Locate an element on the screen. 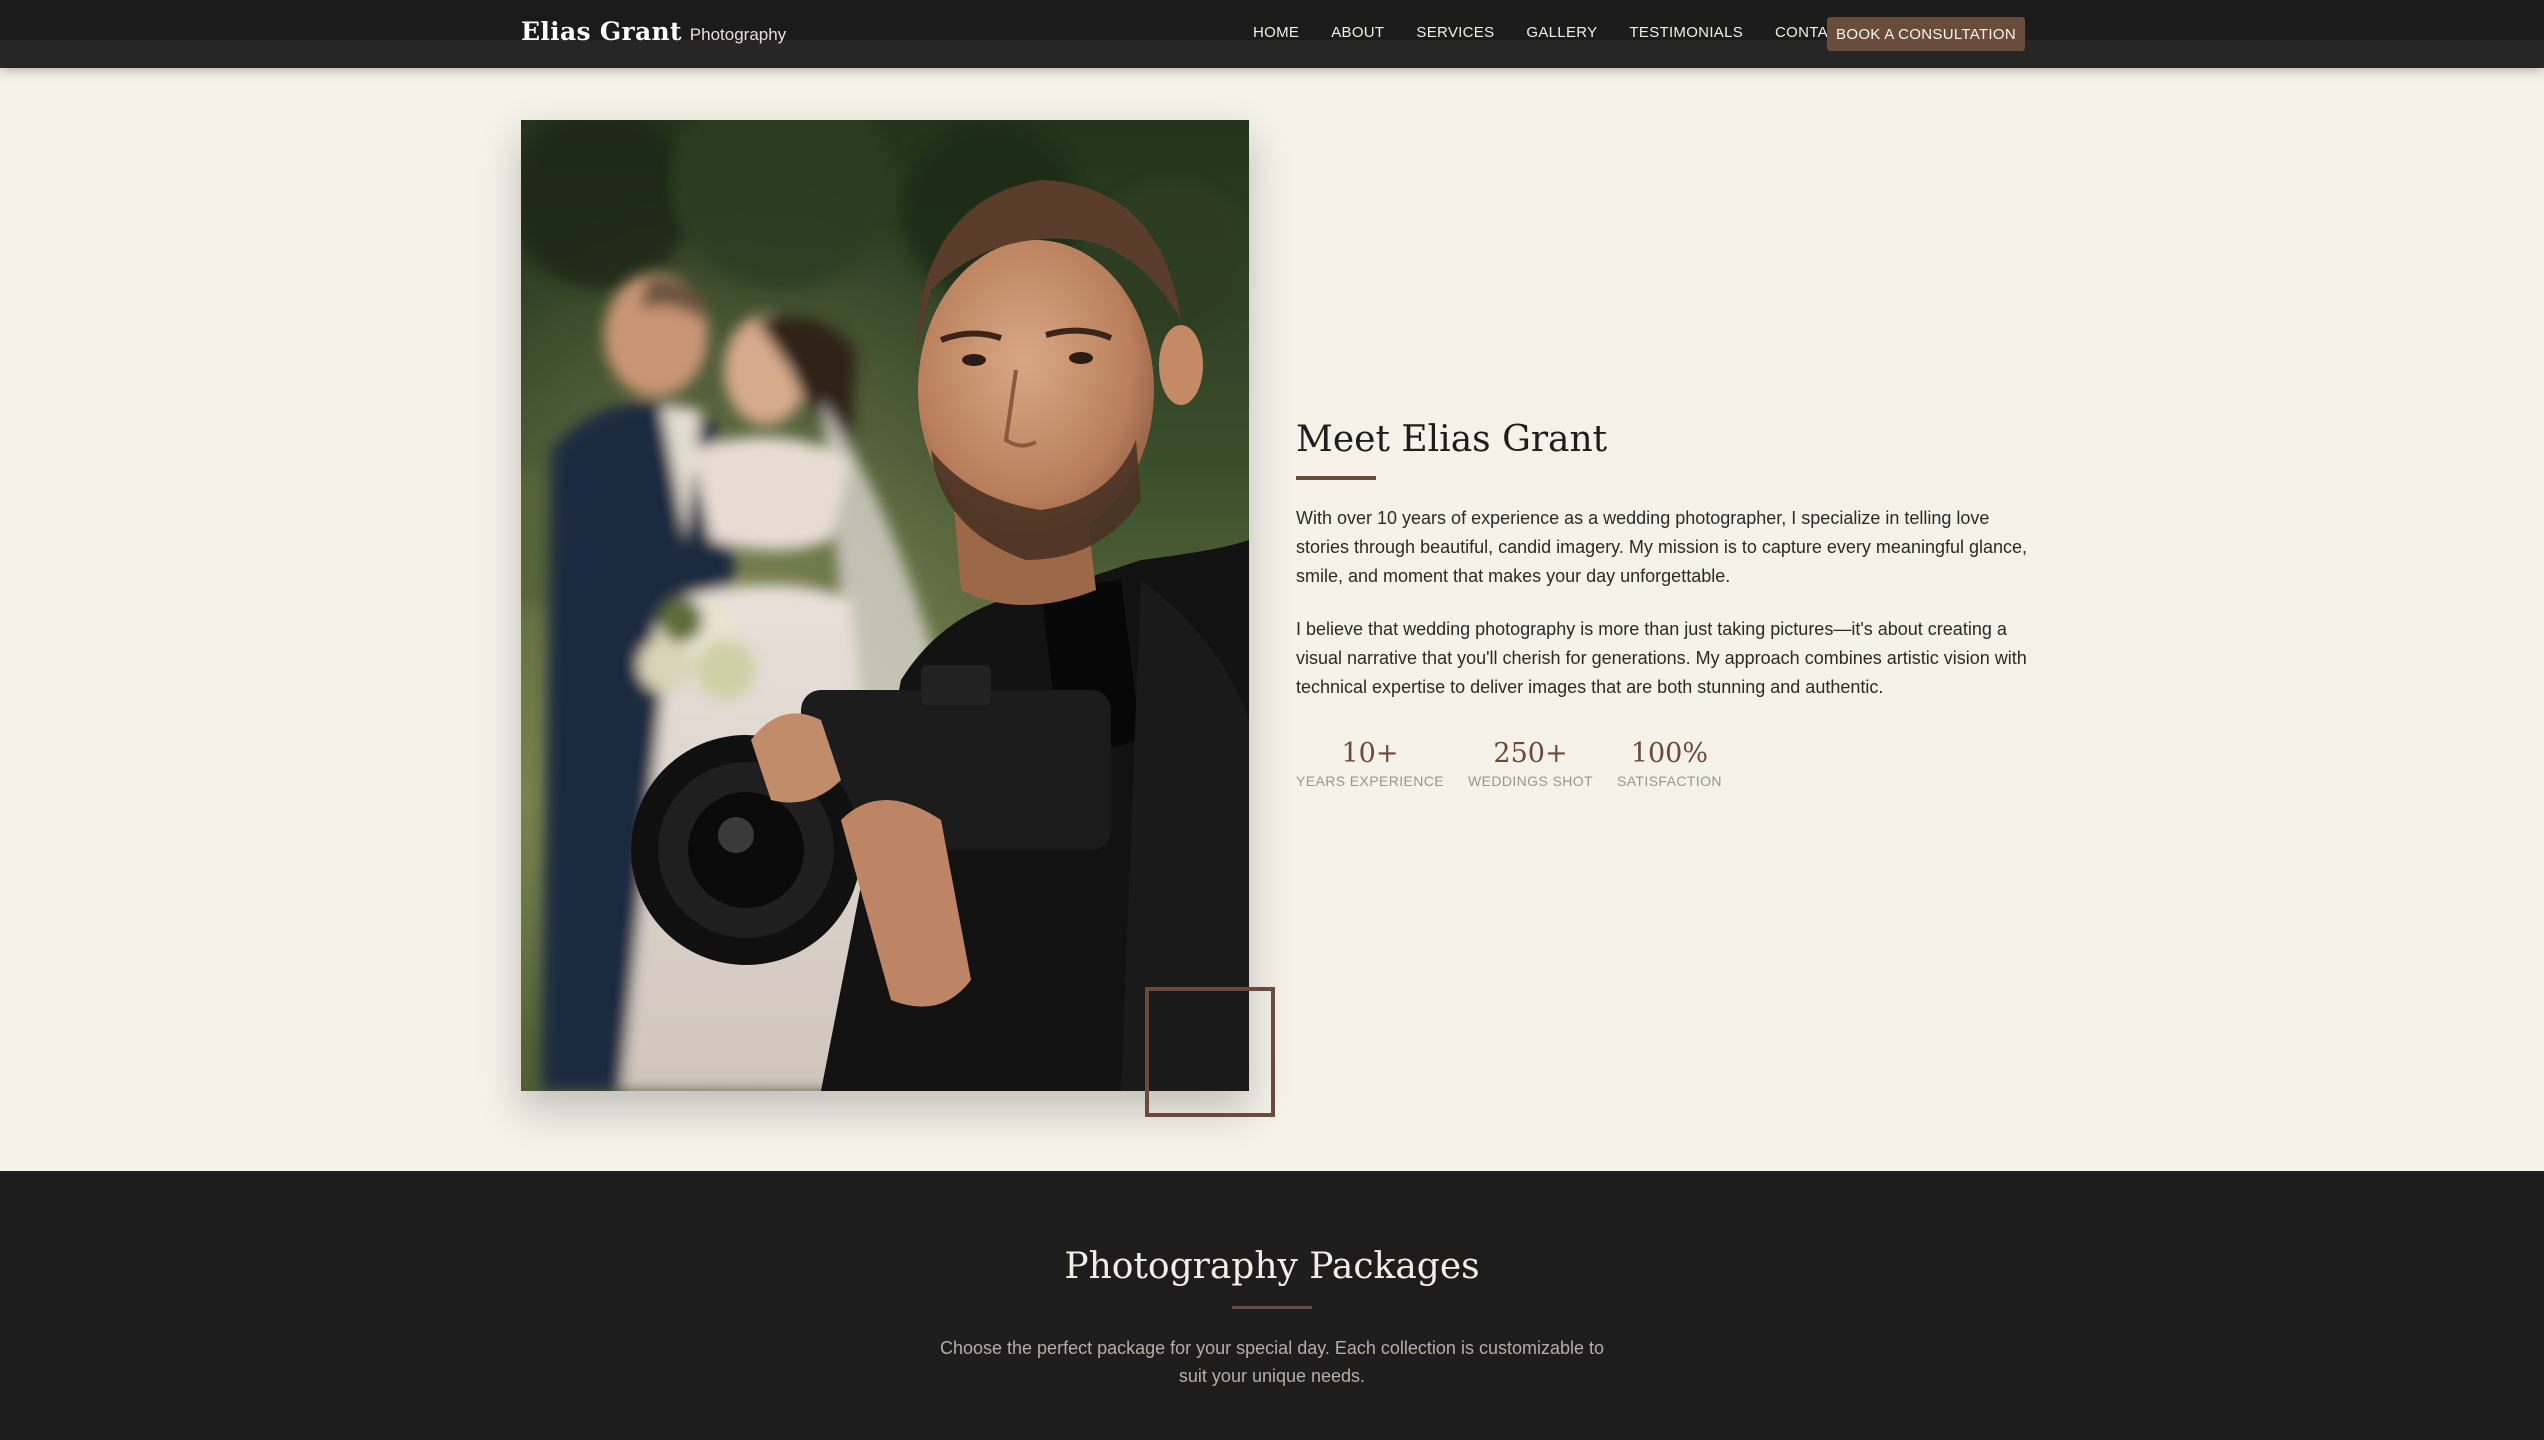 The image size is (2544, 1440). nav-home: HOME is located at coordinates (1276, 33).